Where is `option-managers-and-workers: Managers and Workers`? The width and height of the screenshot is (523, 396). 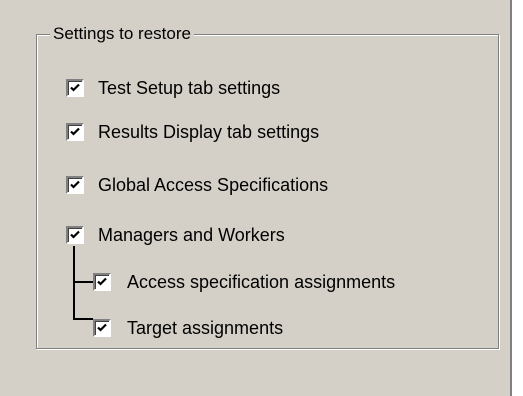 option-managers-and-workers: Managers and Workers is located at coordinates (175, 235).